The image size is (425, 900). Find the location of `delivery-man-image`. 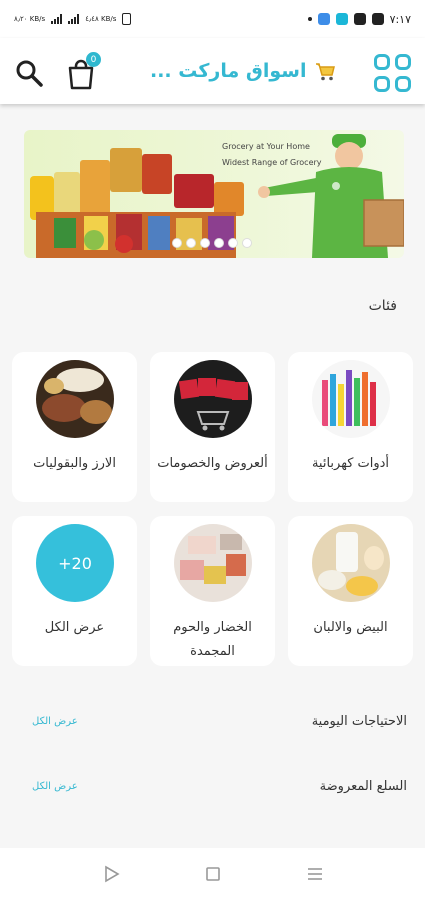

delivery-man-image is located at coordinates (331, 196).